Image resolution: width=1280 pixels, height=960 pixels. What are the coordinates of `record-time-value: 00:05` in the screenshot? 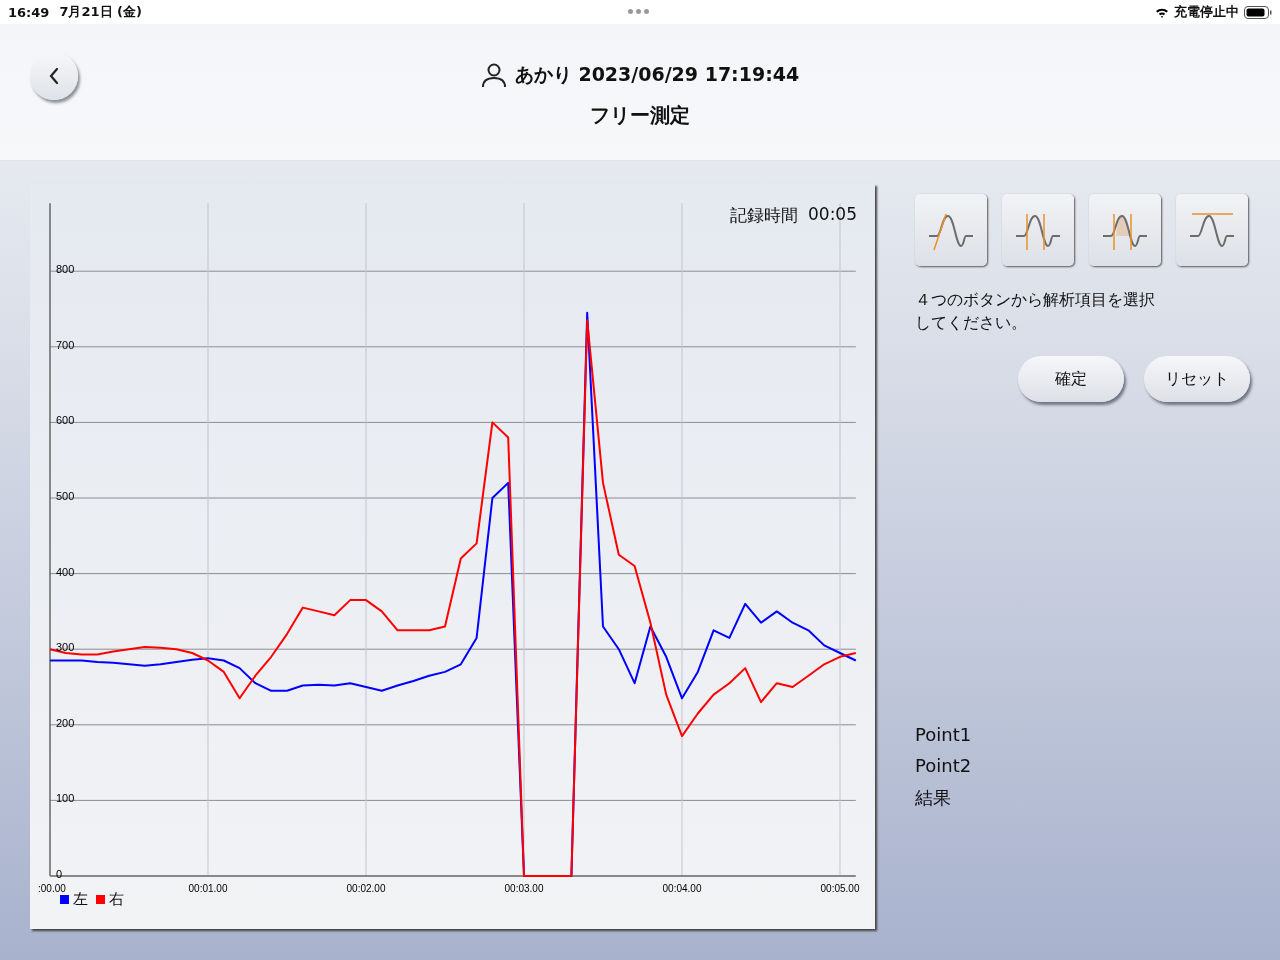 It's located at (832, 215).